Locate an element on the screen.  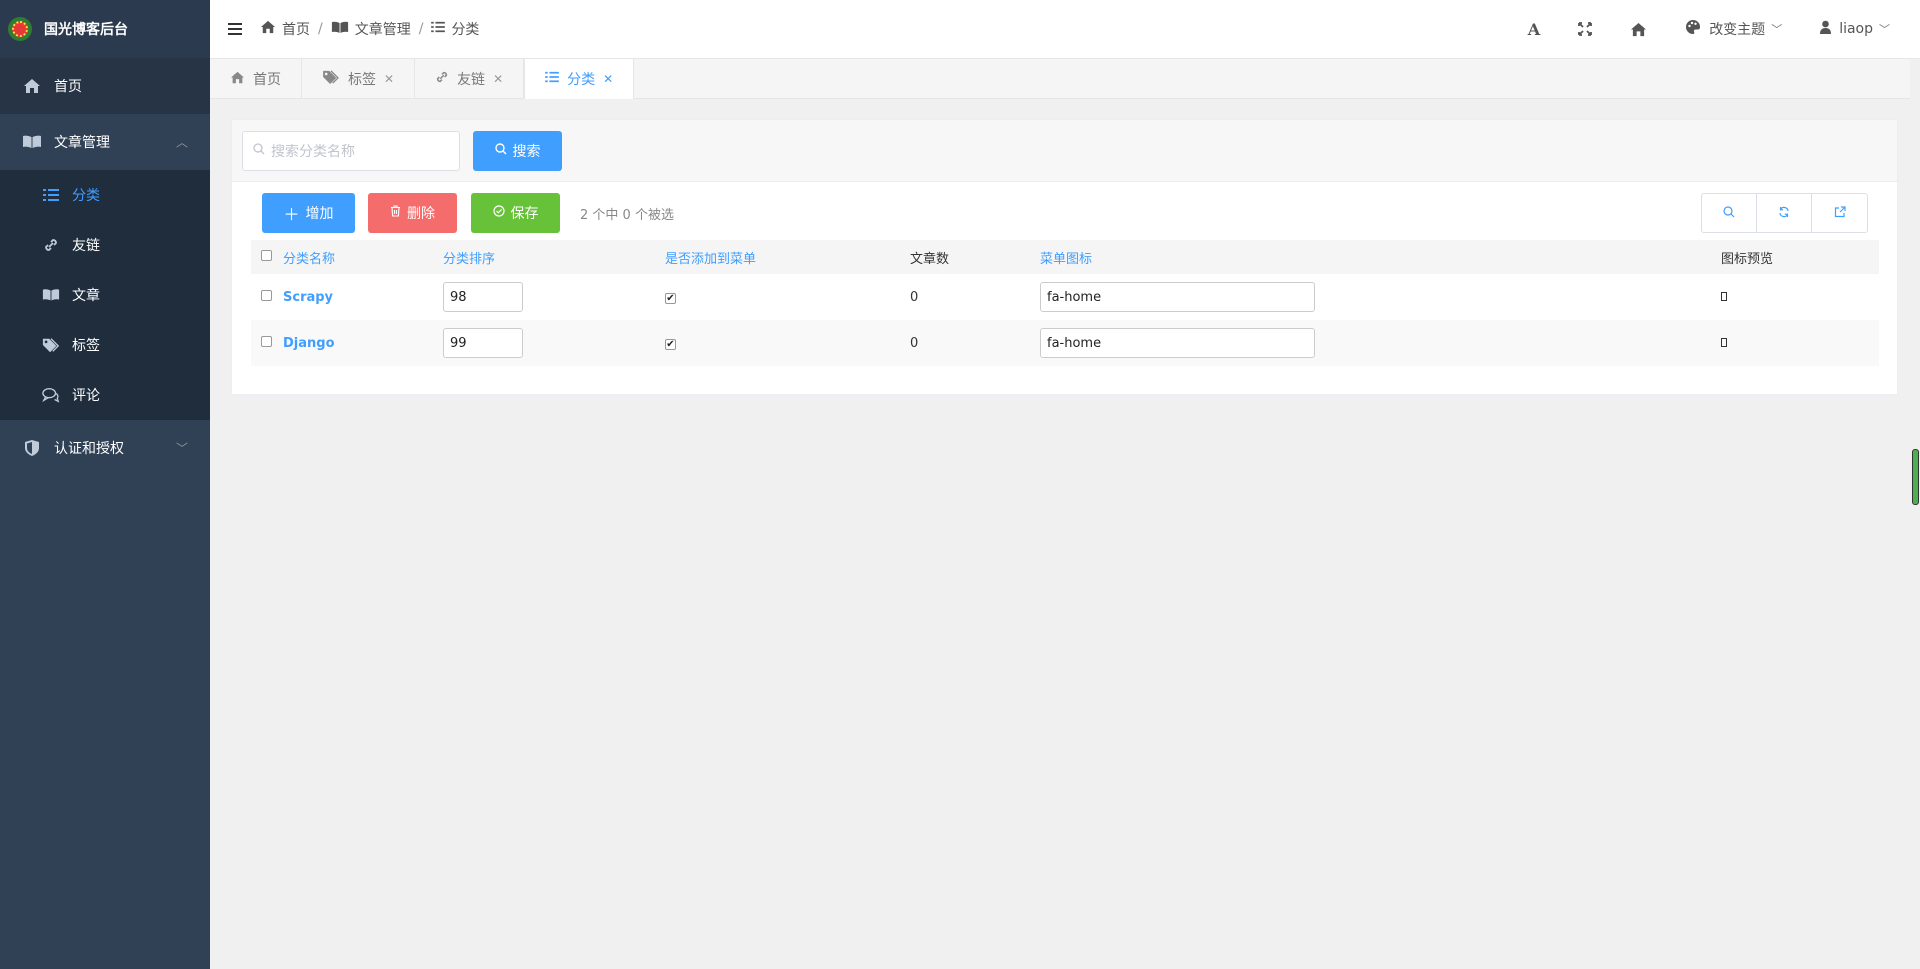
sidebar-item-label: 友链 is located at coordinates (86, 246).